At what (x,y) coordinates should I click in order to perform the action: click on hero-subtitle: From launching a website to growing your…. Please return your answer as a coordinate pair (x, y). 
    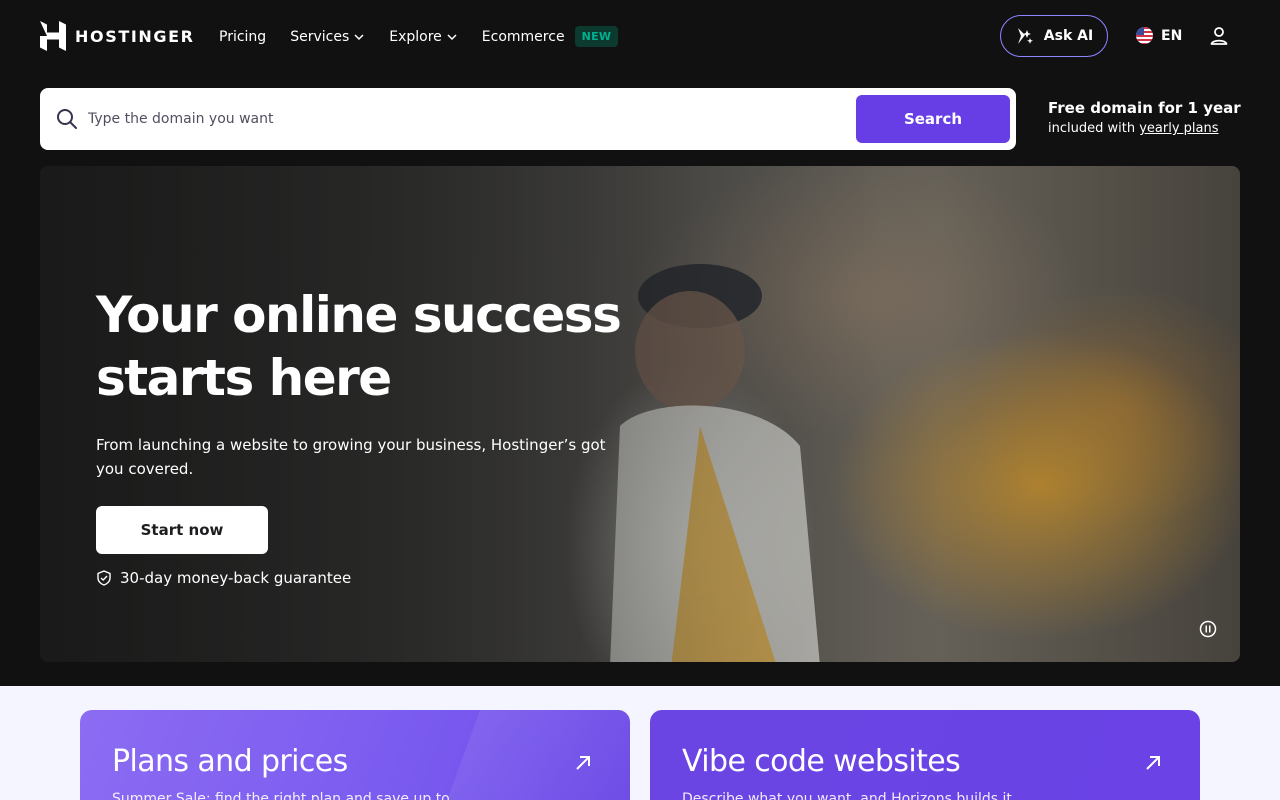
    Looking at the image, I should click on (351, 457).